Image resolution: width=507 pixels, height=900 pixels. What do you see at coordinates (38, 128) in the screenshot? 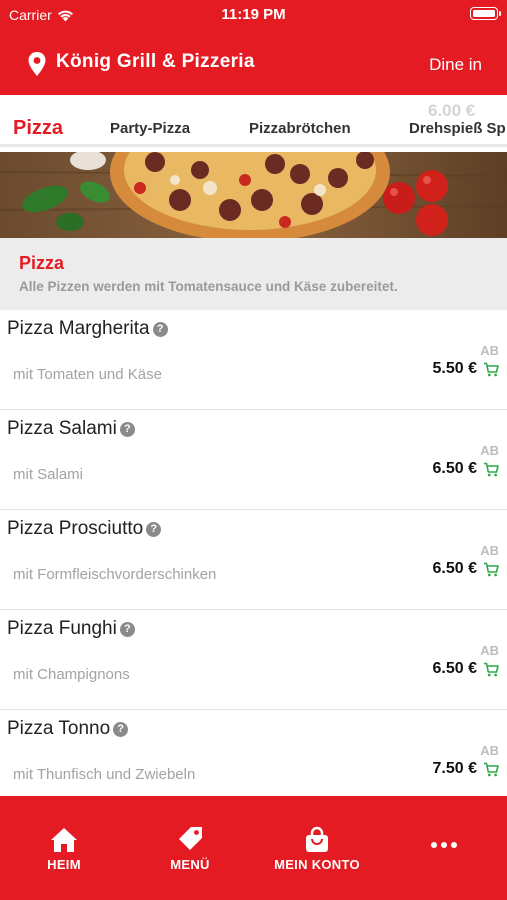
I see `tab-pizza: Pizza` at bounding box center [38, 128].